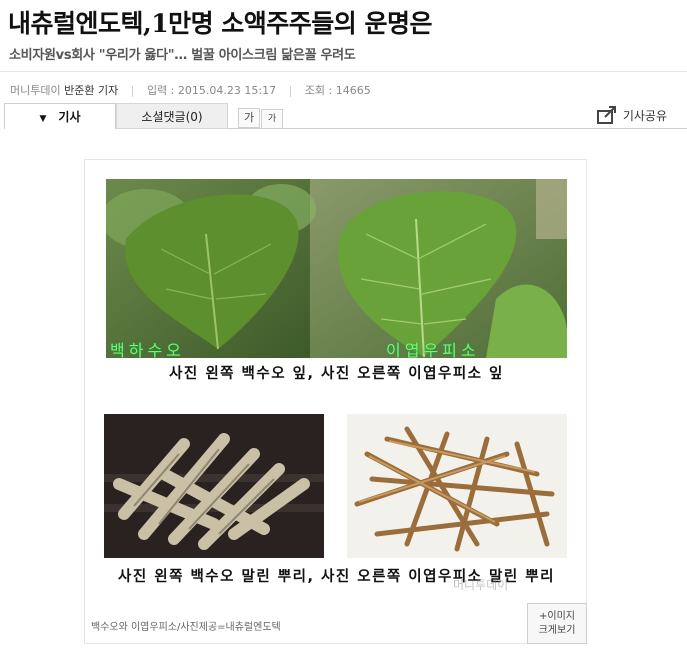  Describe the element at coordinates (457, 486) in the screenshot. I see `photo-root-right` at that location.